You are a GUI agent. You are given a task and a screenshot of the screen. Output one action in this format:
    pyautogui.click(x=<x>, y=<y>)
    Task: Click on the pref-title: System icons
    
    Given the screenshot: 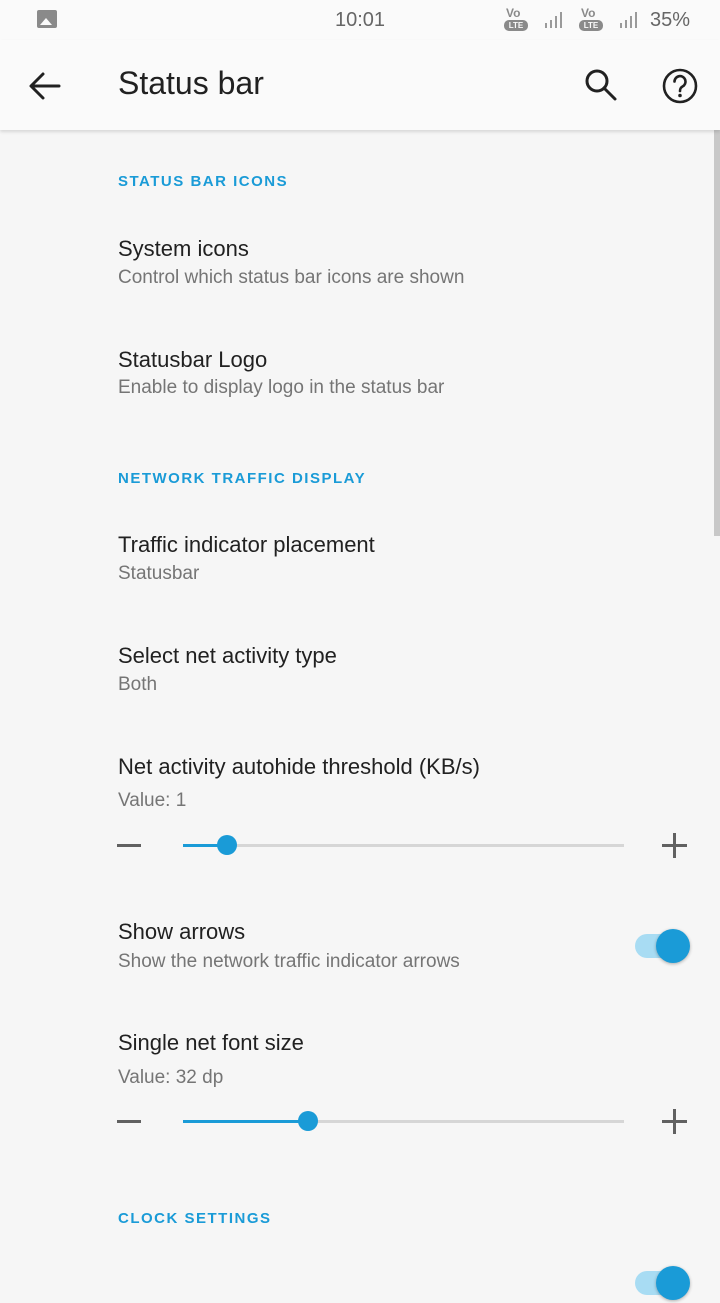 What is the action you would take?
    pyautogui.click(x=183, y=248)
    